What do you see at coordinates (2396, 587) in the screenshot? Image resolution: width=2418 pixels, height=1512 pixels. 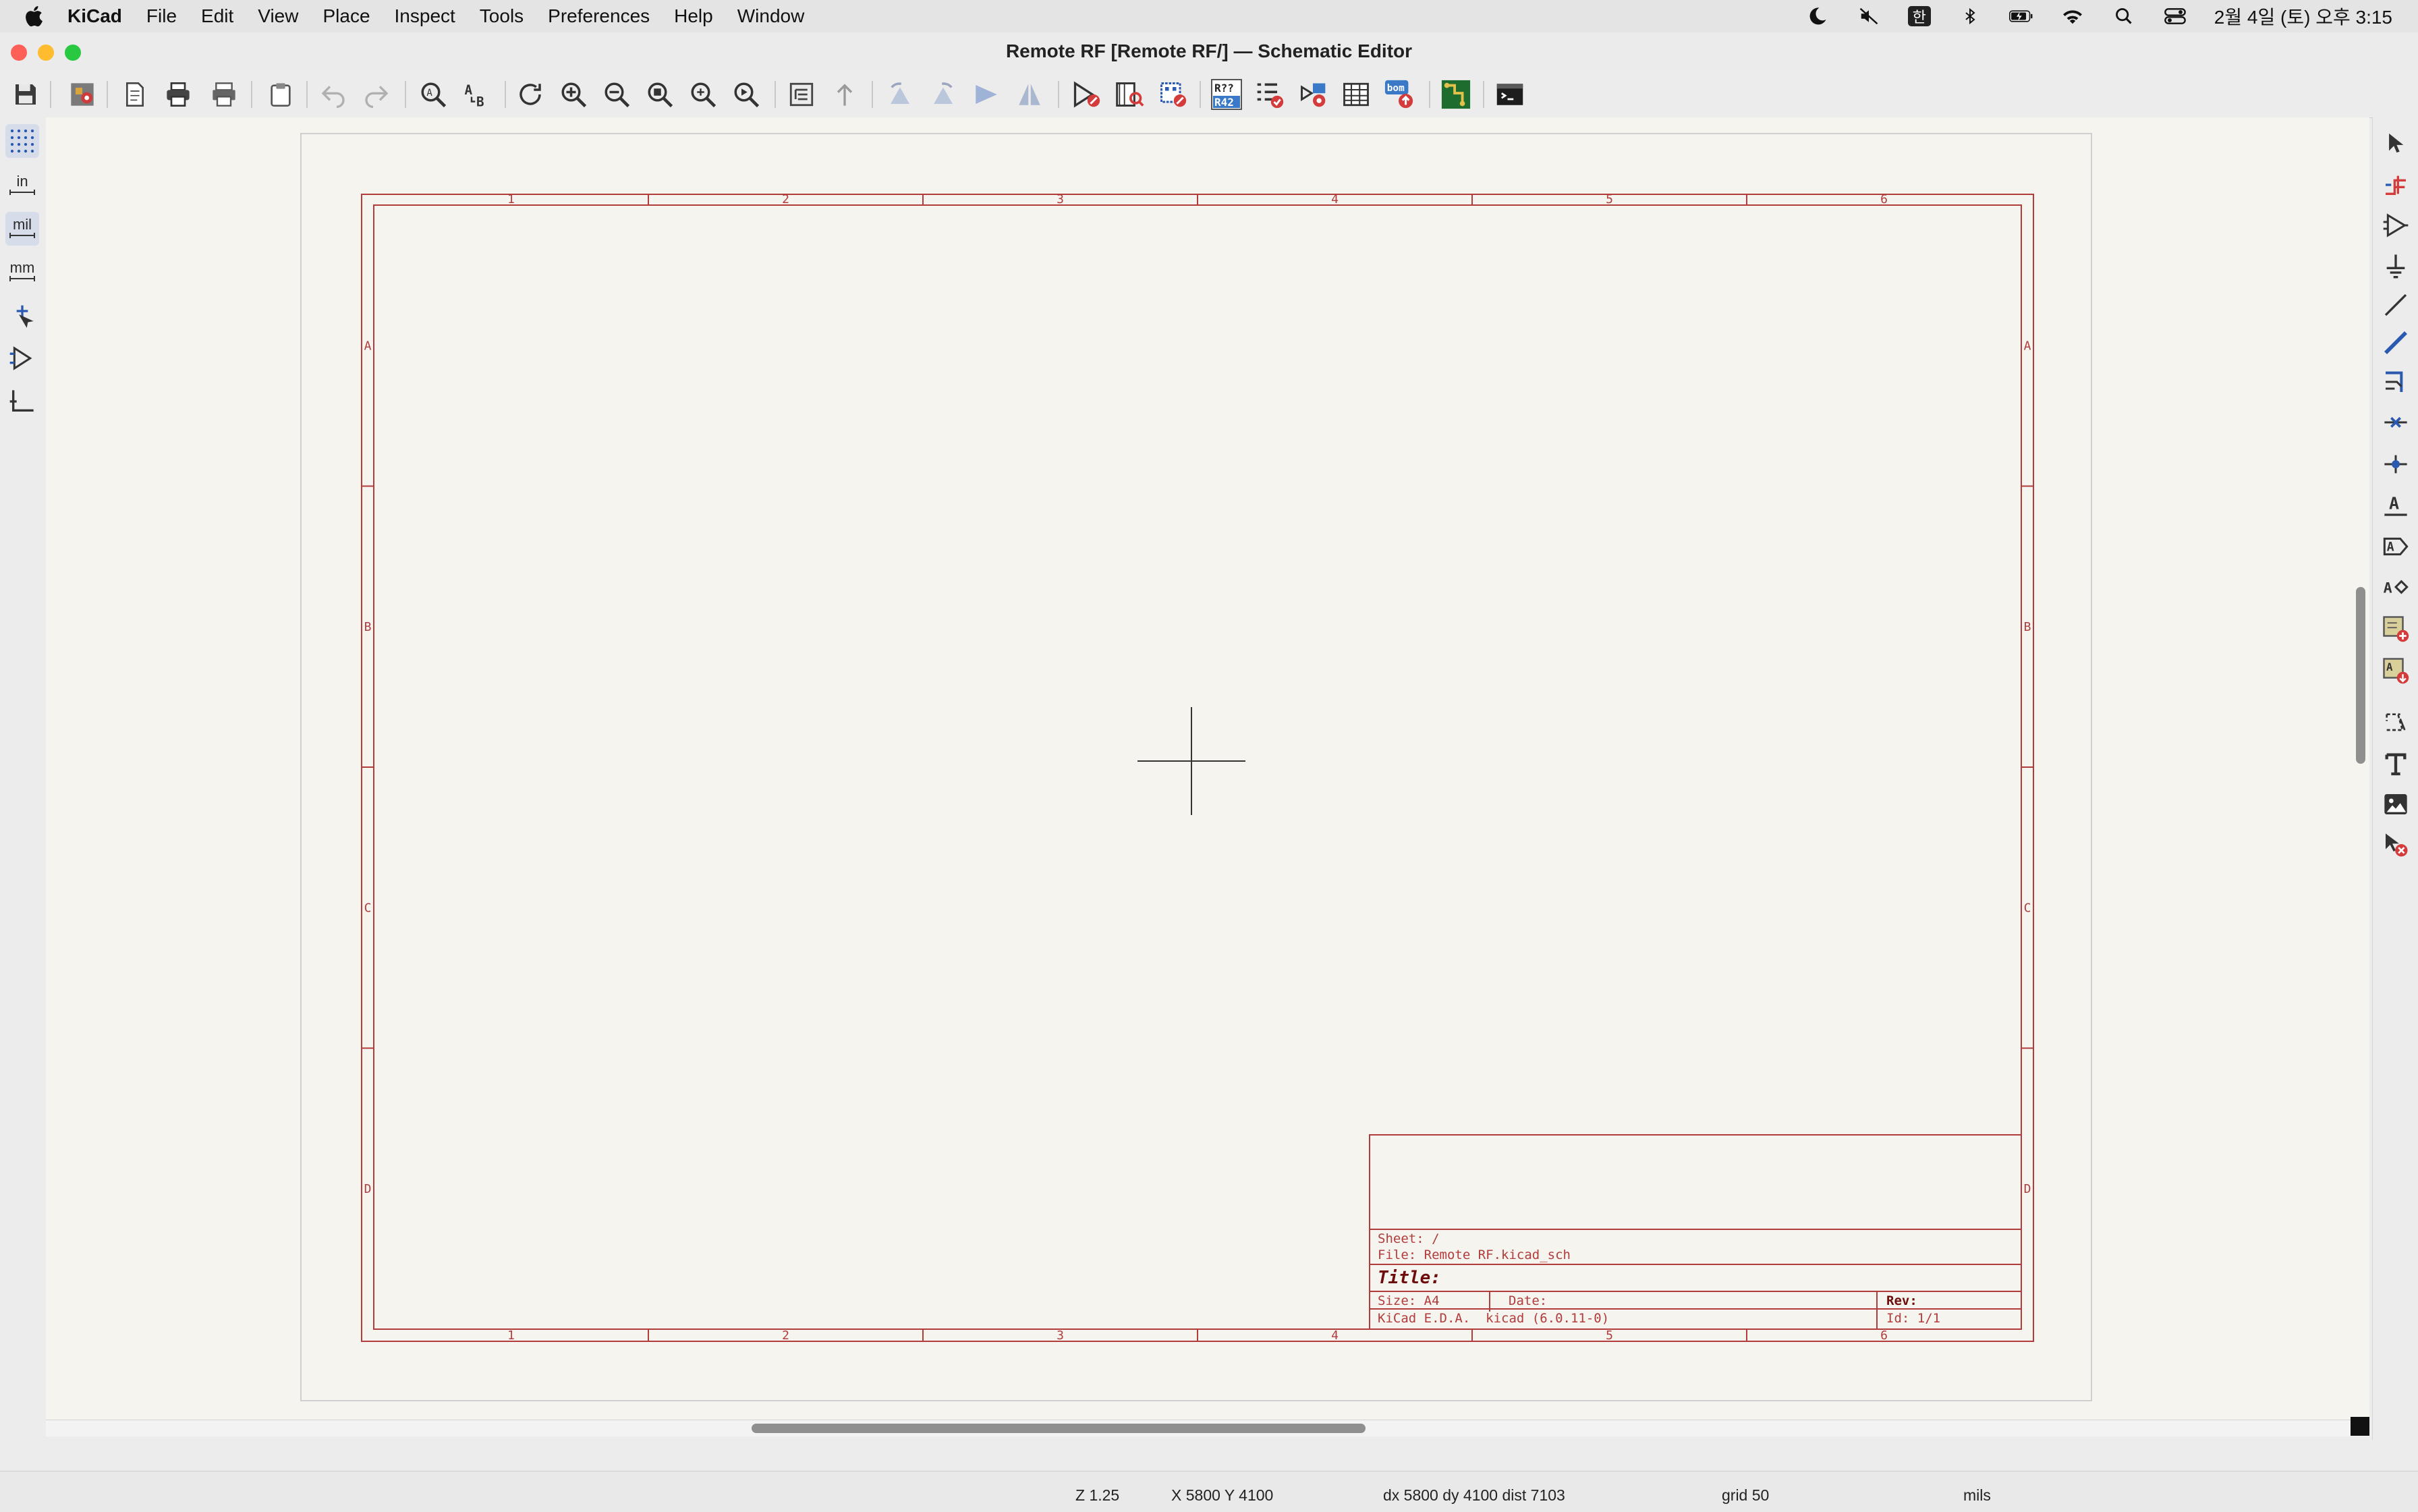 I see `add-hierarchical-label-icon: A` at bounding box center [2396, 587].